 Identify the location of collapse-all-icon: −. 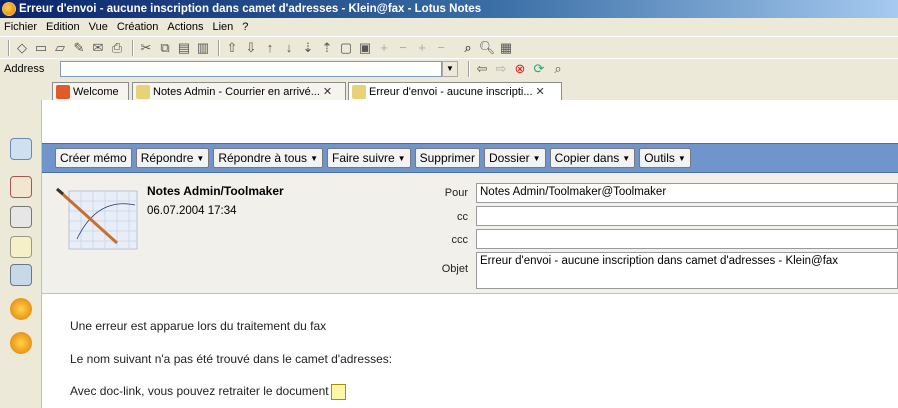
(441, 48).